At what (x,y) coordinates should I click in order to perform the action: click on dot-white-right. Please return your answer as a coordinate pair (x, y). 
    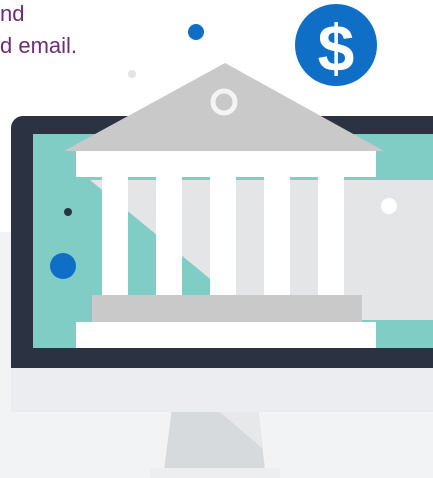
    Looking at the image, I should click on (389, 206).